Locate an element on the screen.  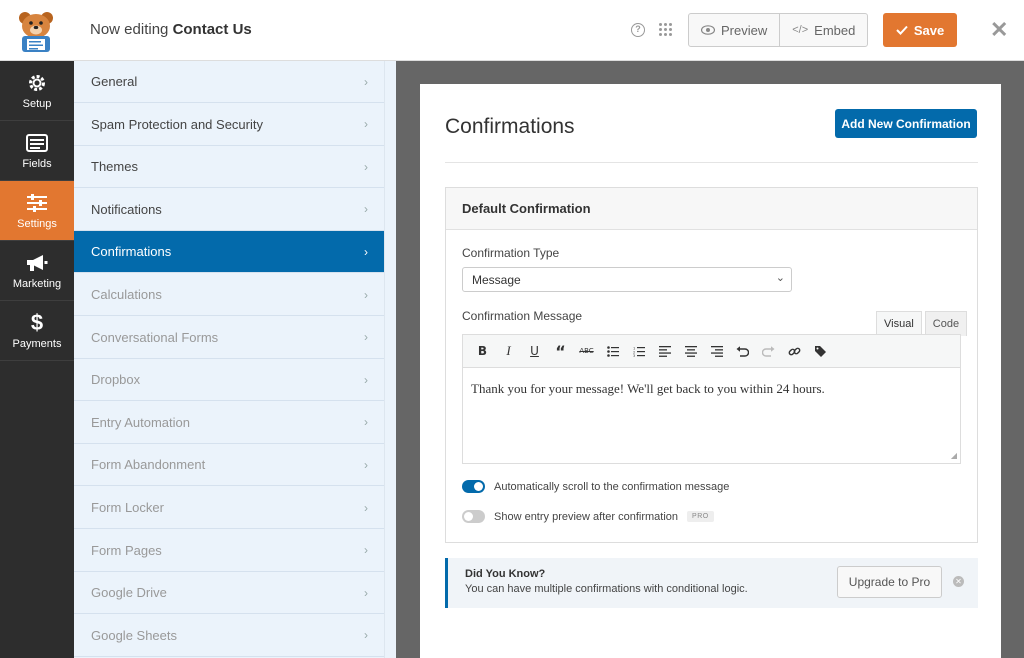
panel-item-themes: Themes › is located at coordinates (229, 167).